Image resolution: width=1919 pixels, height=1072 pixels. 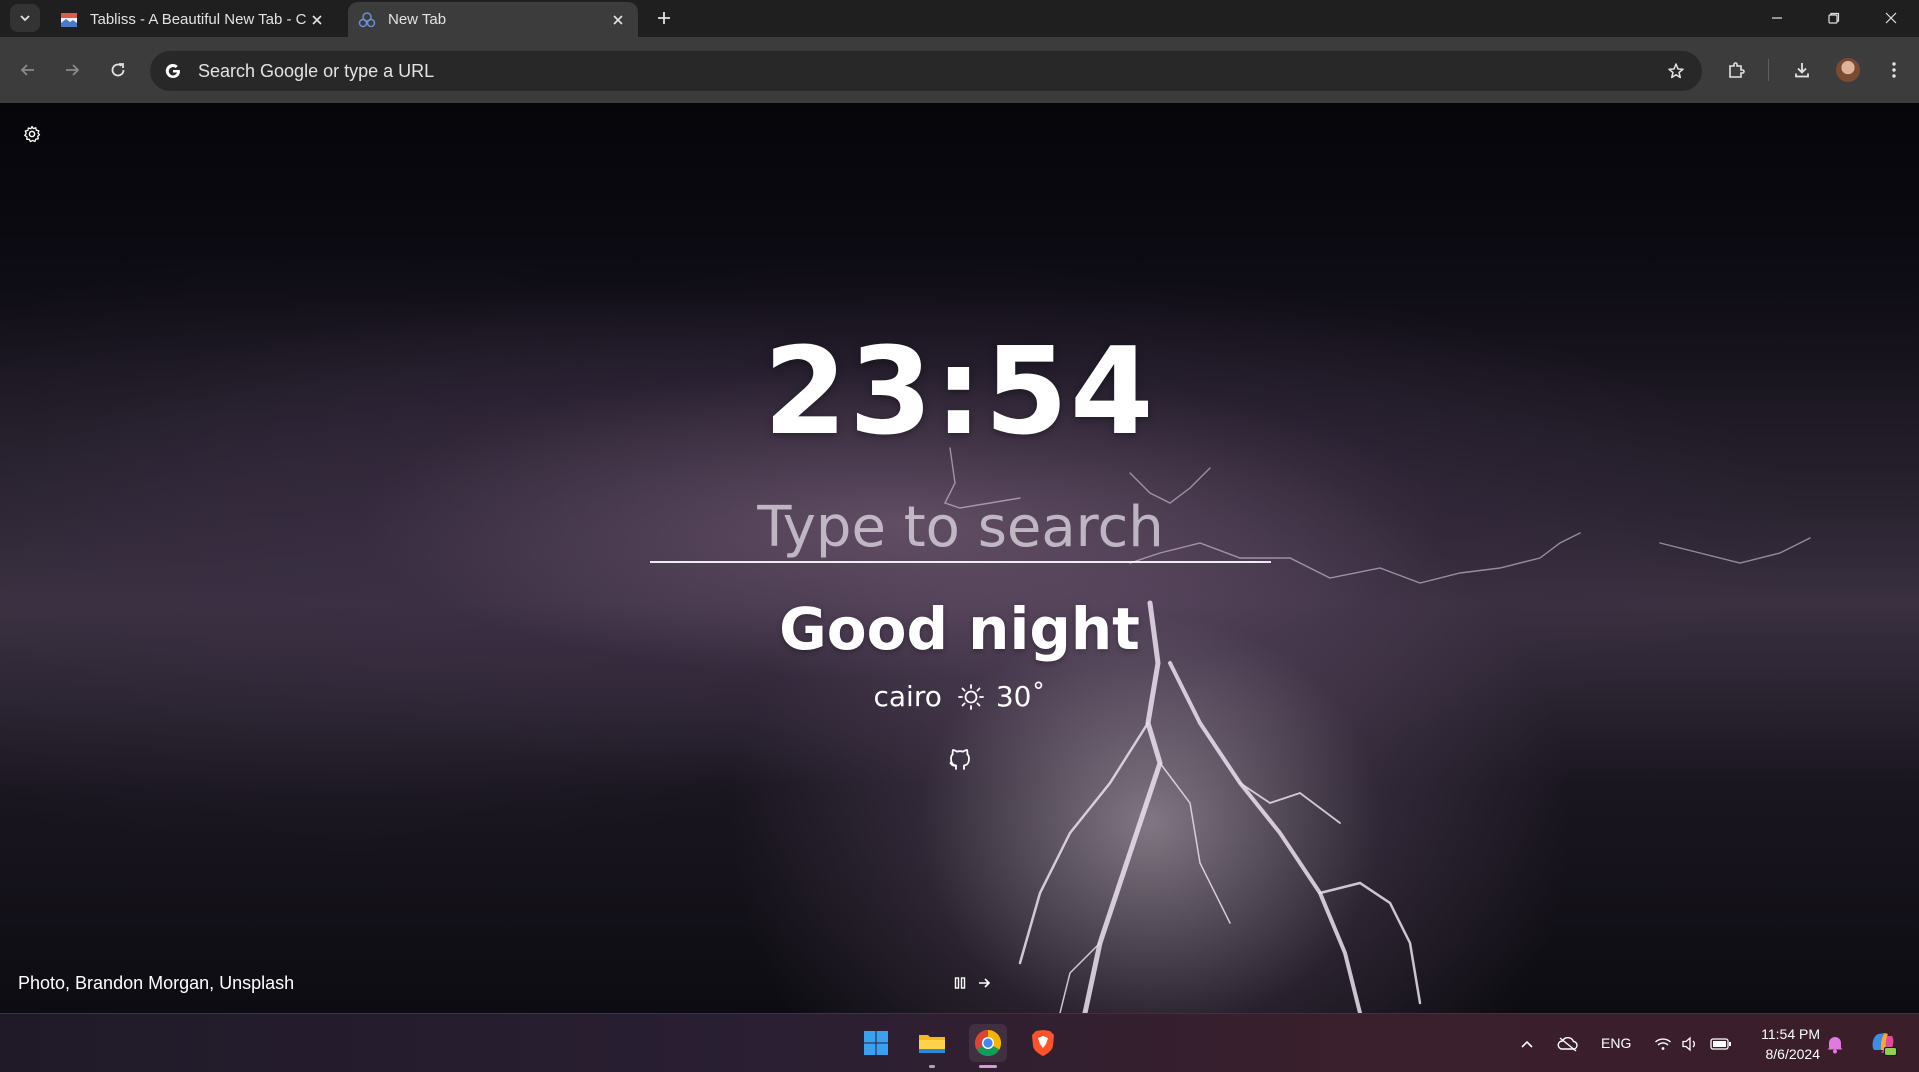 I want to click on restore-icon, so click(x=1834, y=18).